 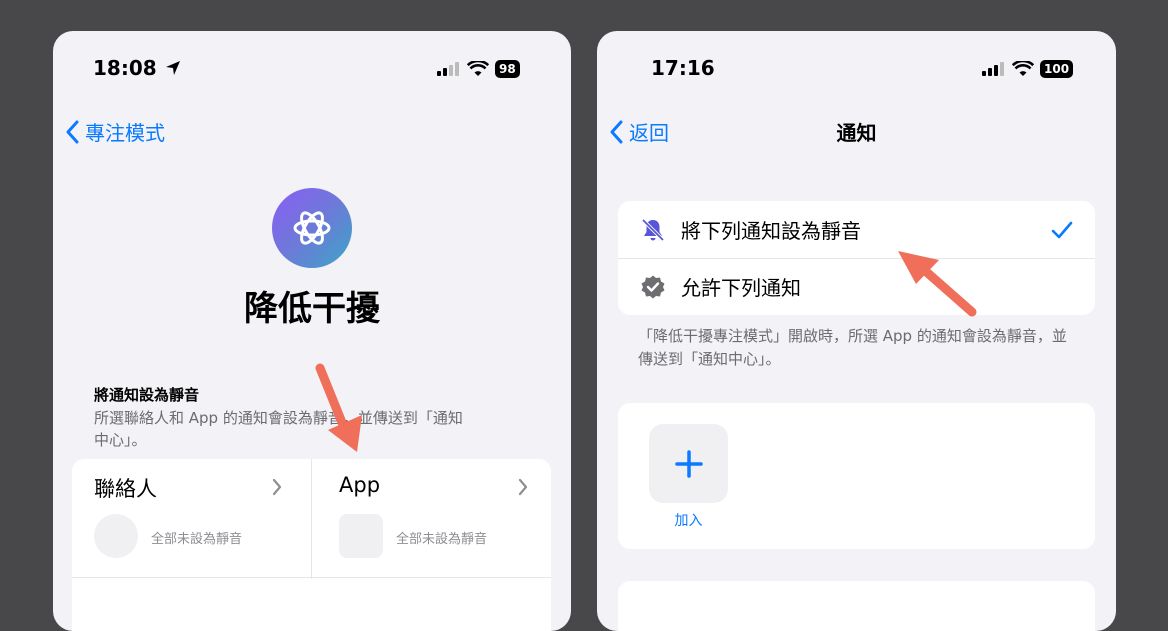 I want to click on arrow-right-annotation, so click(x=937, y=284).